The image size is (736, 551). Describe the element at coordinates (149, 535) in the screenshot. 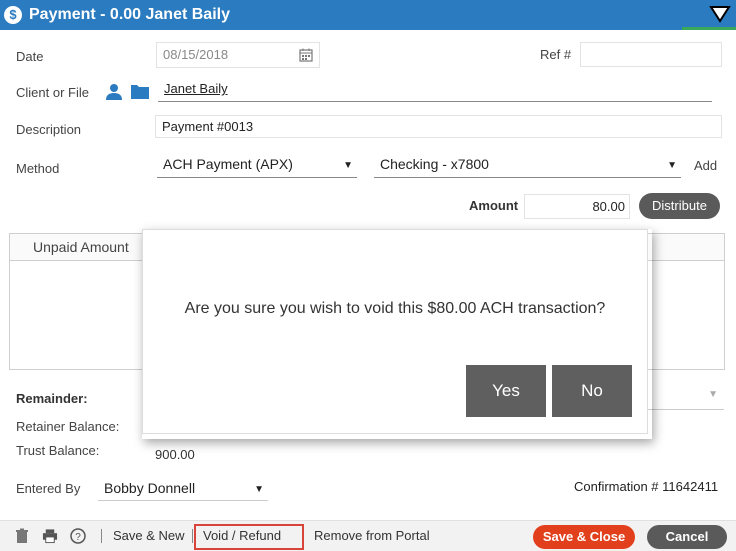

I see `save-new-button: Save & New` at that location.